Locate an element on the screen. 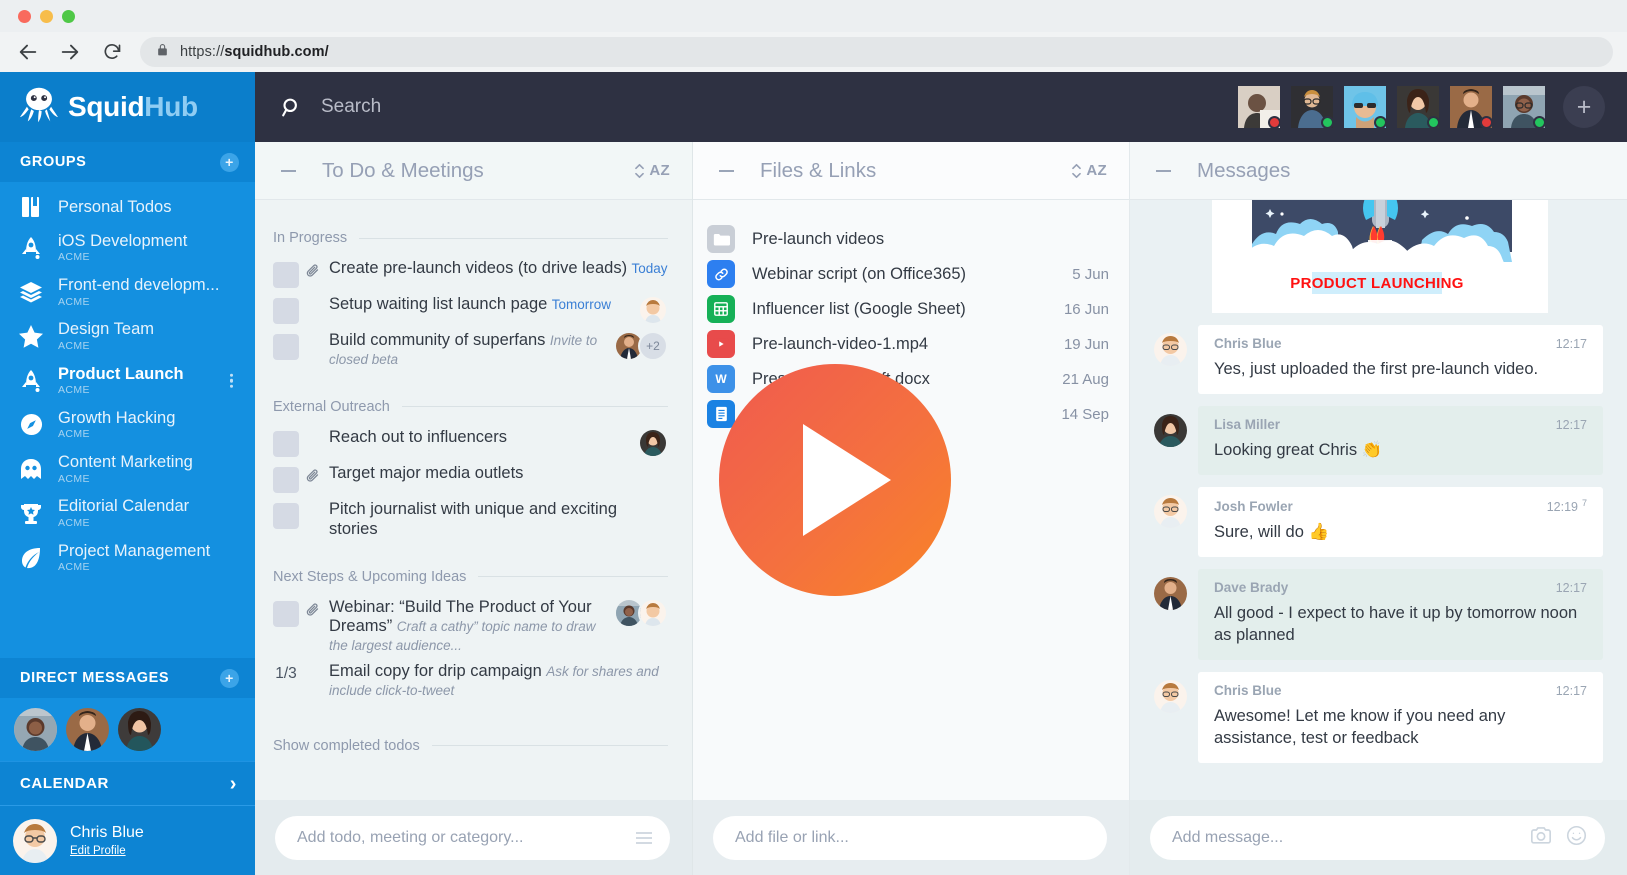 Image resolution: width=1627 pixels, height=875 pixels. window-minimize-button is located at coordinates (46, 16).